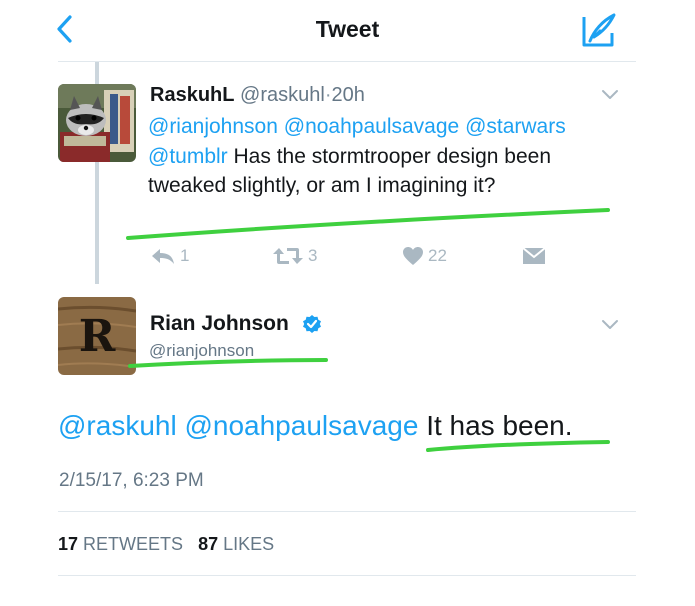  I want to click on retweet-action-button: 3, so click(294, 256).